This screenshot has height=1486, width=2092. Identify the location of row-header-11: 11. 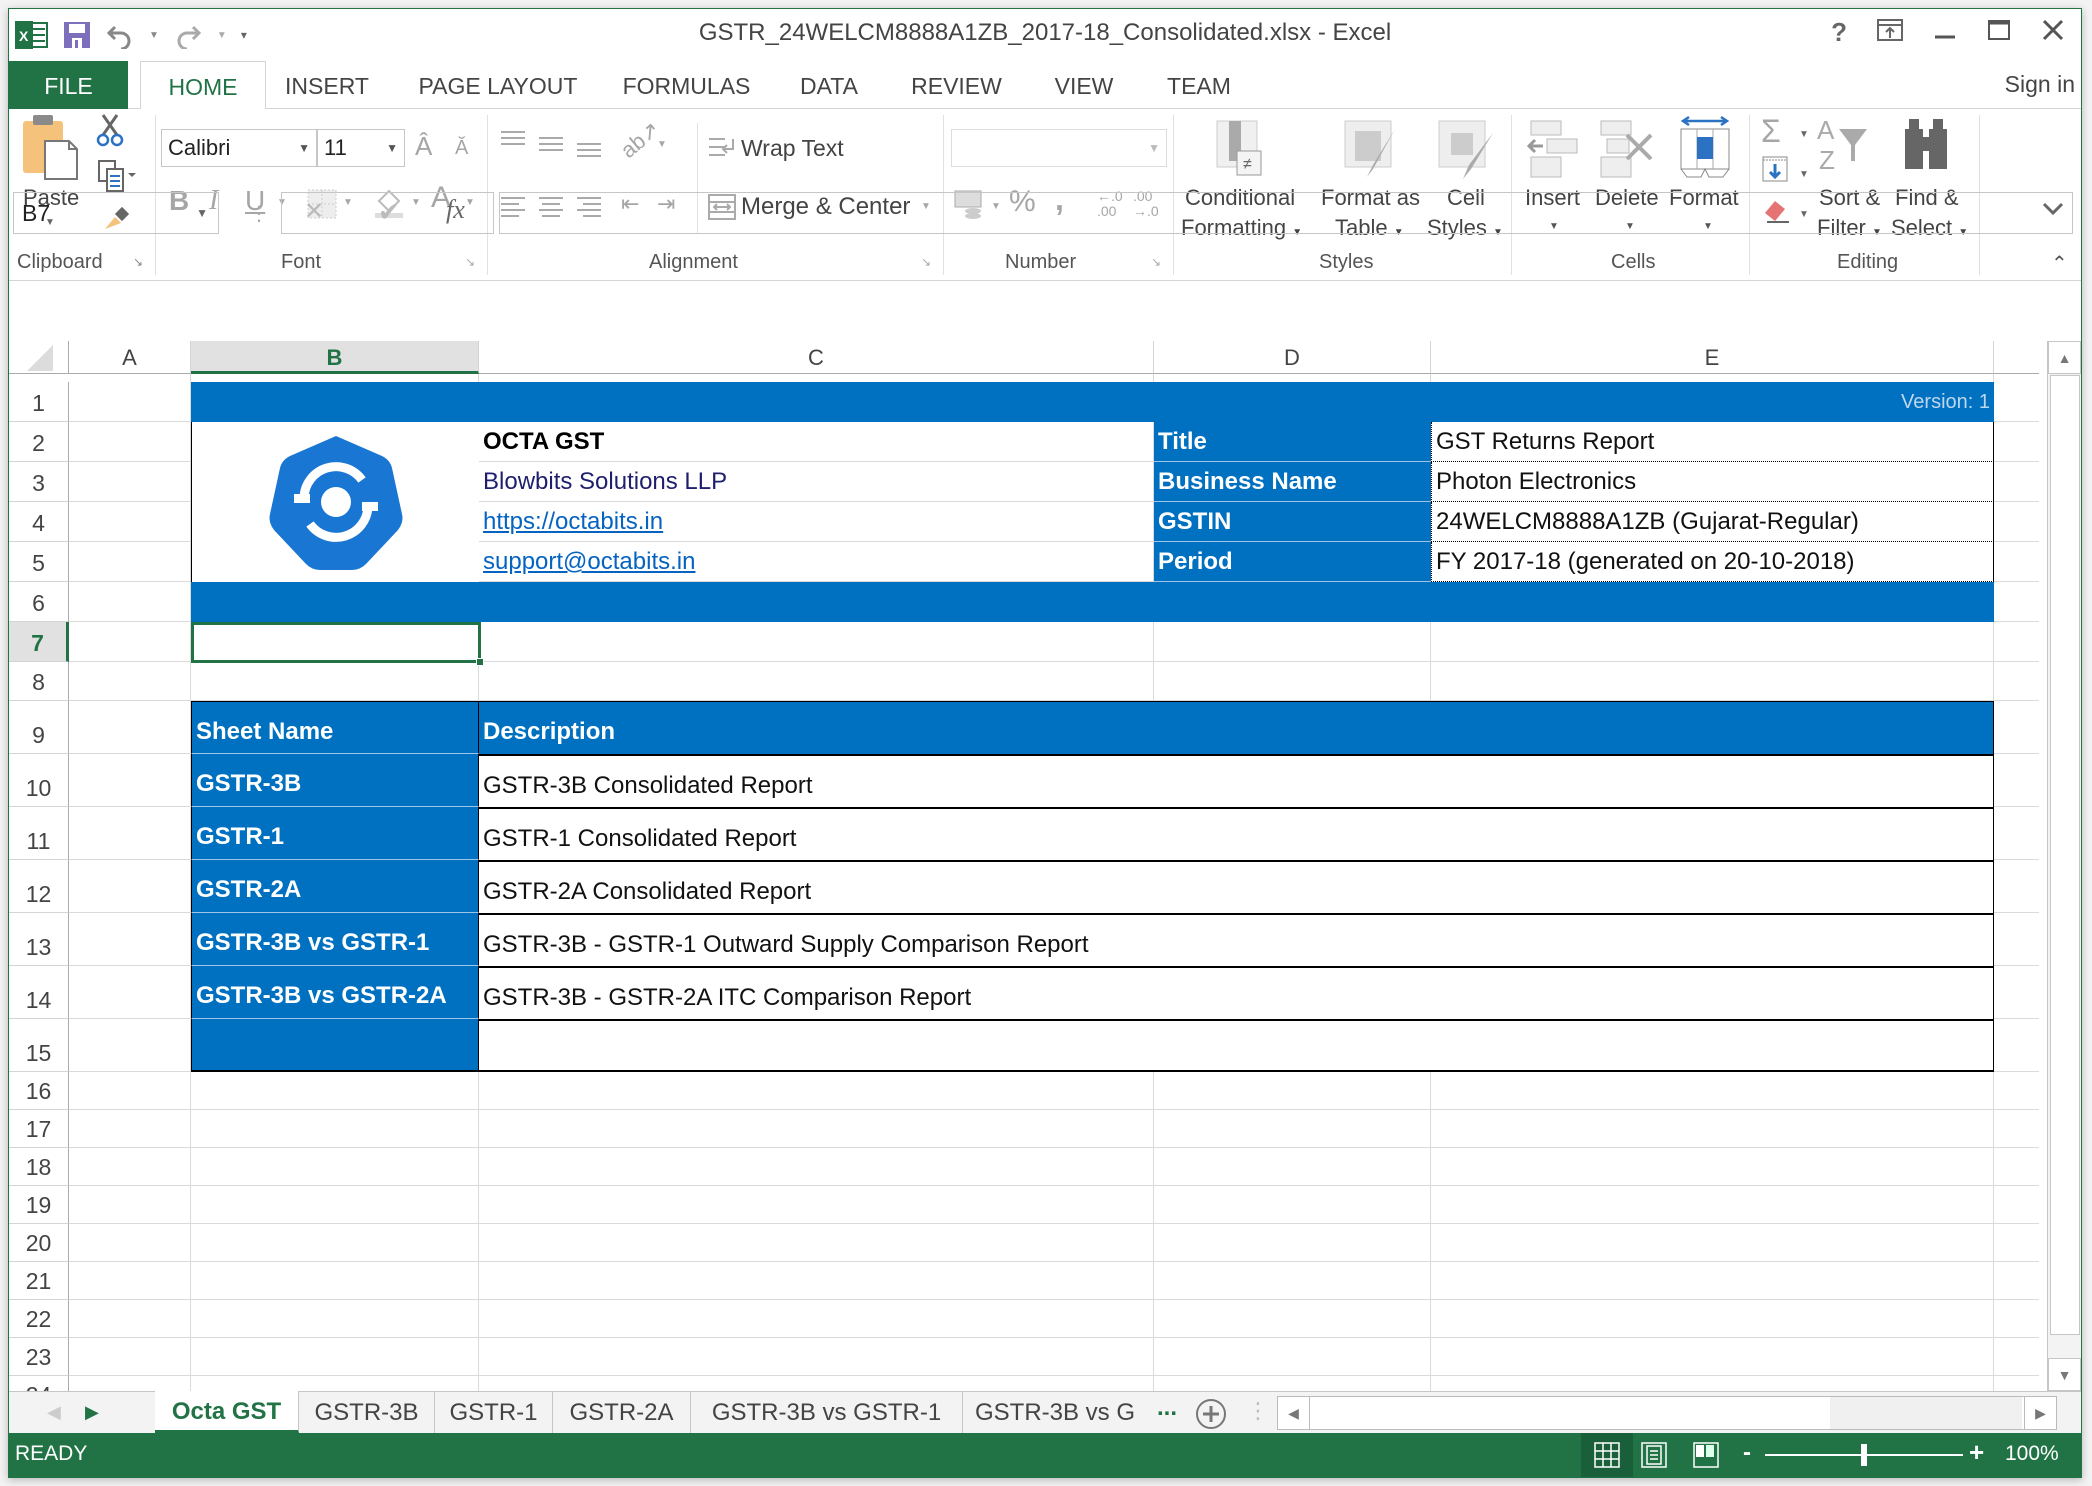
(39, 833).